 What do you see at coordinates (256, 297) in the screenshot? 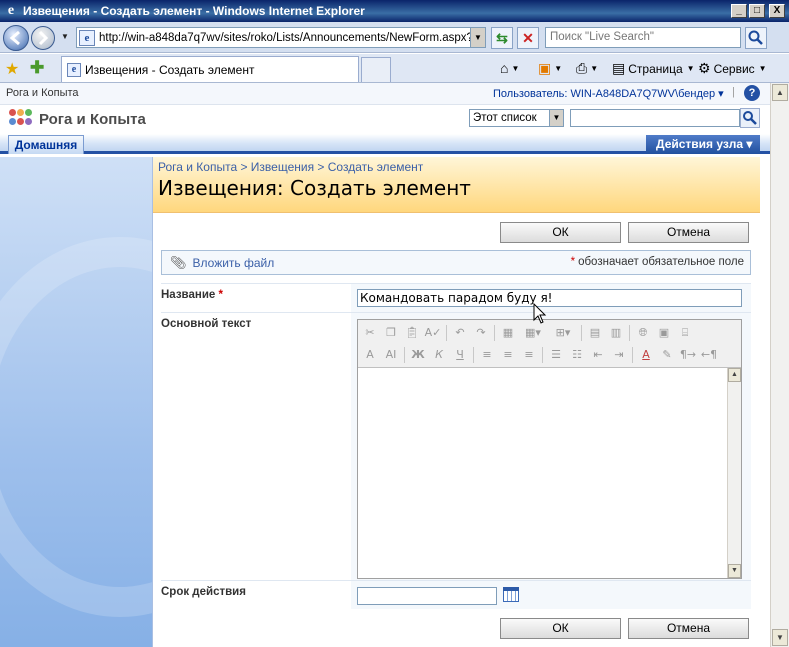
I see `title-field-label: Название *` at bounding box center [256, 297].